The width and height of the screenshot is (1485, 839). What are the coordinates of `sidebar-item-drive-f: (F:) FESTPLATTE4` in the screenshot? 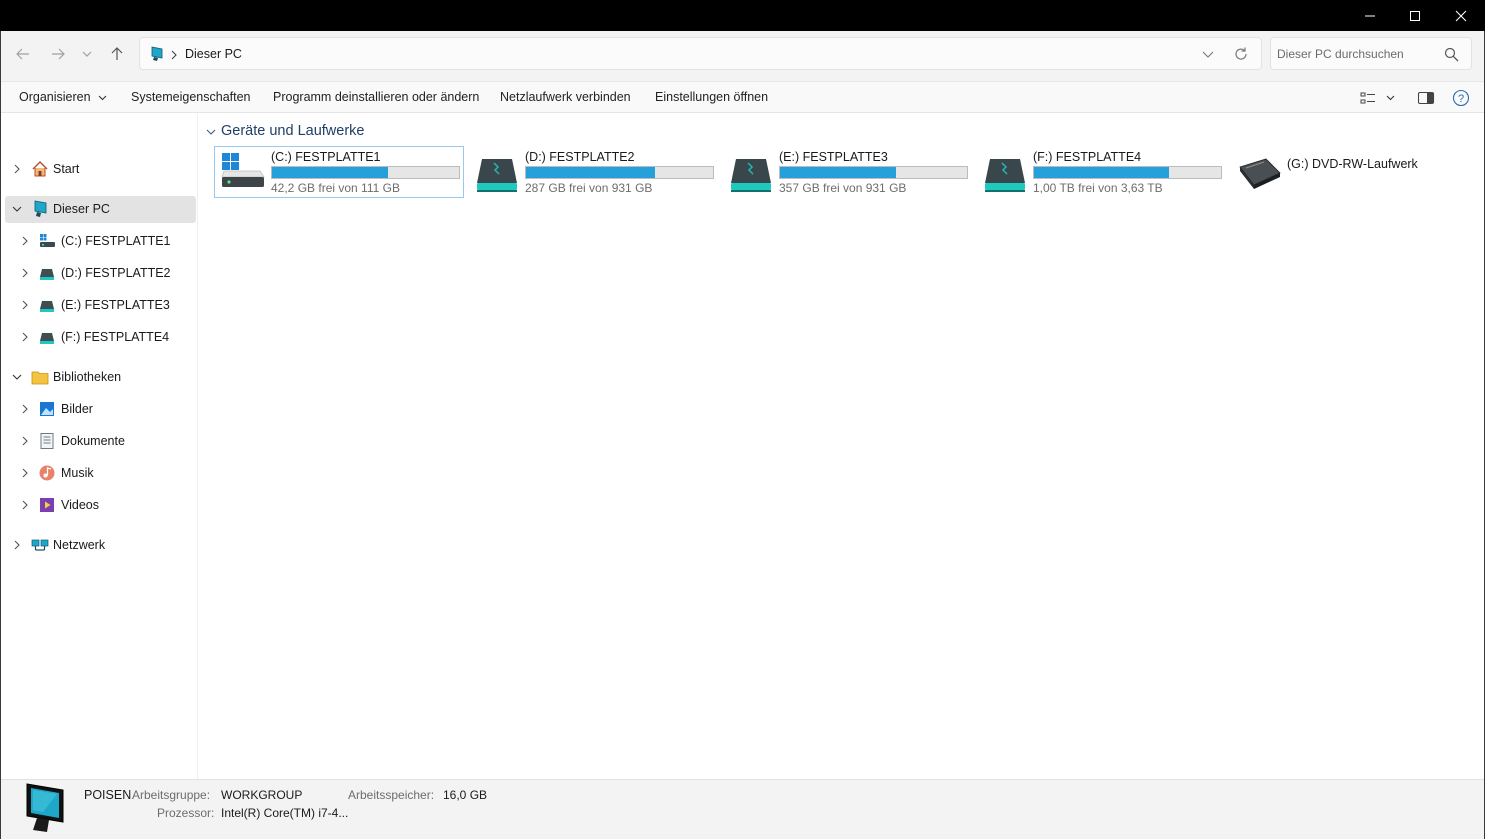 It's located at (100, 337).